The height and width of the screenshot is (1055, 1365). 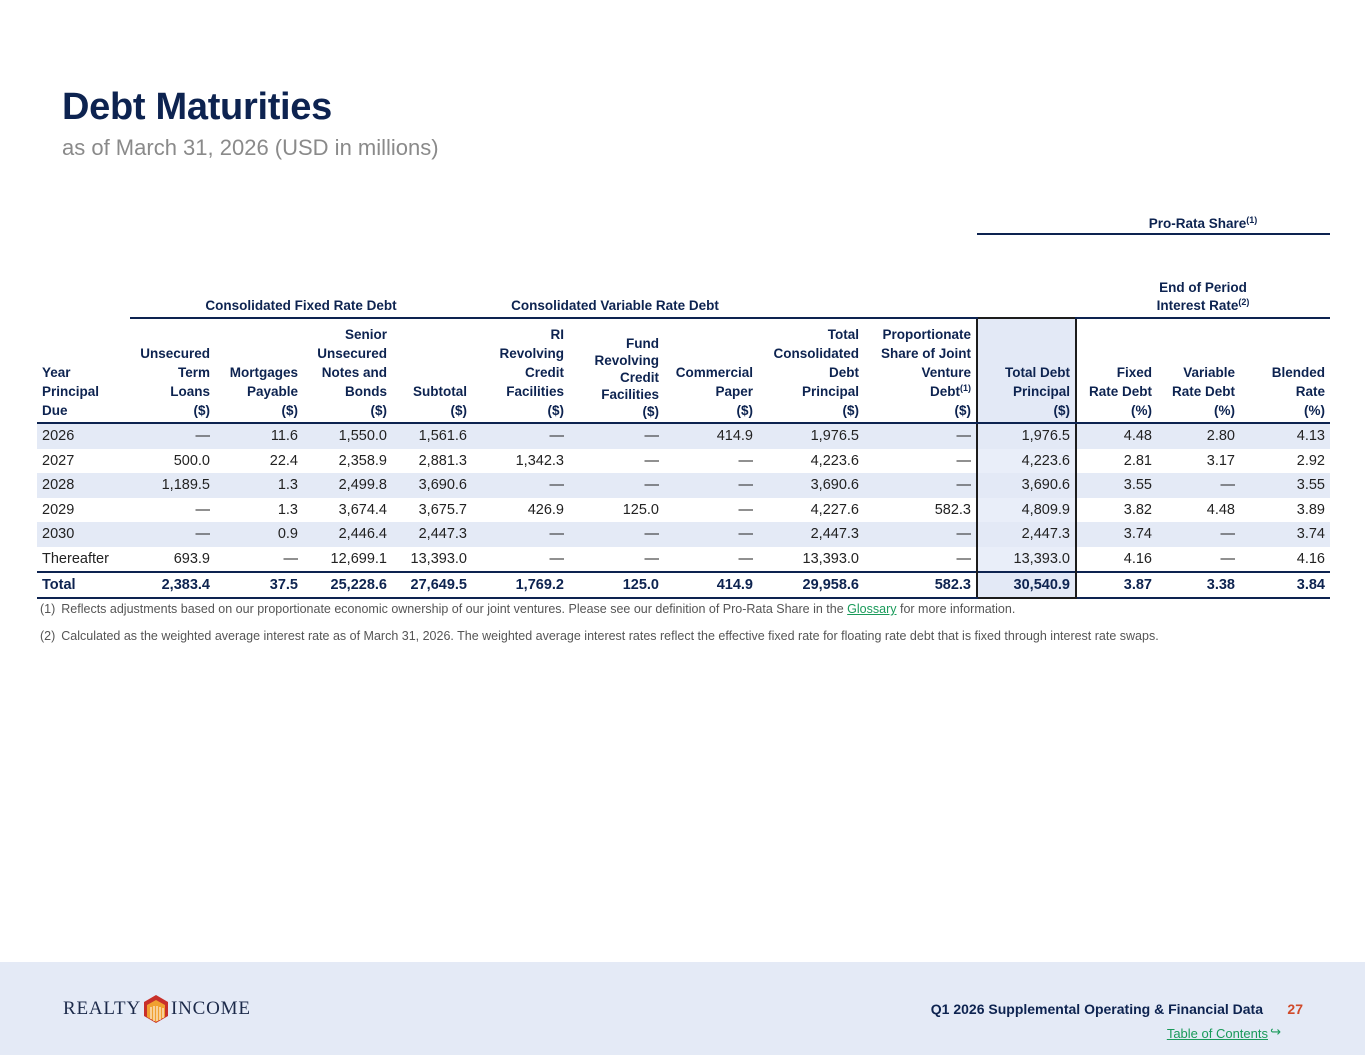 What do you see at coordinates (1026, 436) in the screenshot?
I see `table-cell: 1,976.5` at bounding box center [1026, 436].